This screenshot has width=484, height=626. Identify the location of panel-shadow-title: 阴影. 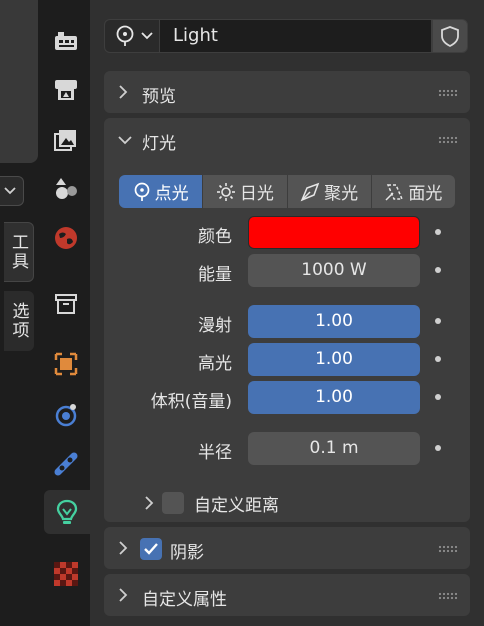
(187, 553).